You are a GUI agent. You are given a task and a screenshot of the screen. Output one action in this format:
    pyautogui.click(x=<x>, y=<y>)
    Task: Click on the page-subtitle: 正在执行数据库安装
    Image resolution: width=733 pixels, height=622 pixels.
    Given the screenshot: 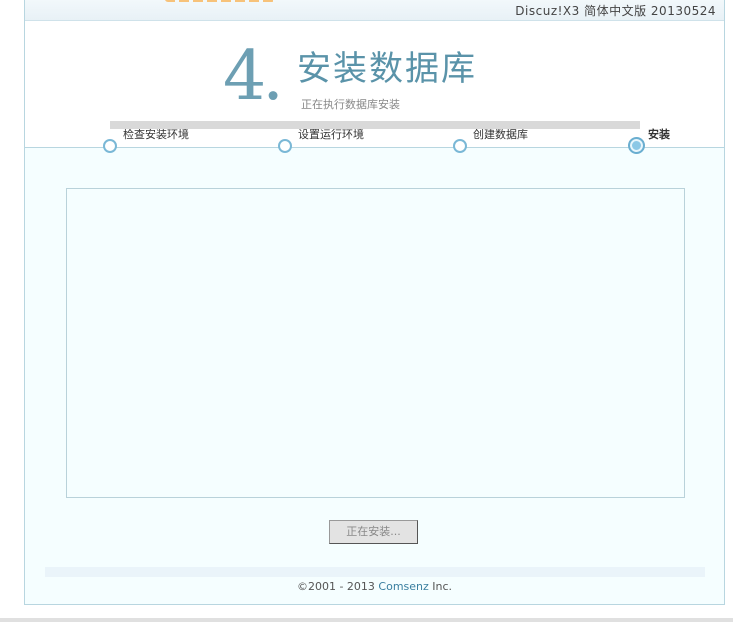 What is the action you would take?
    pyautogui.click(x=350, y=104)
    